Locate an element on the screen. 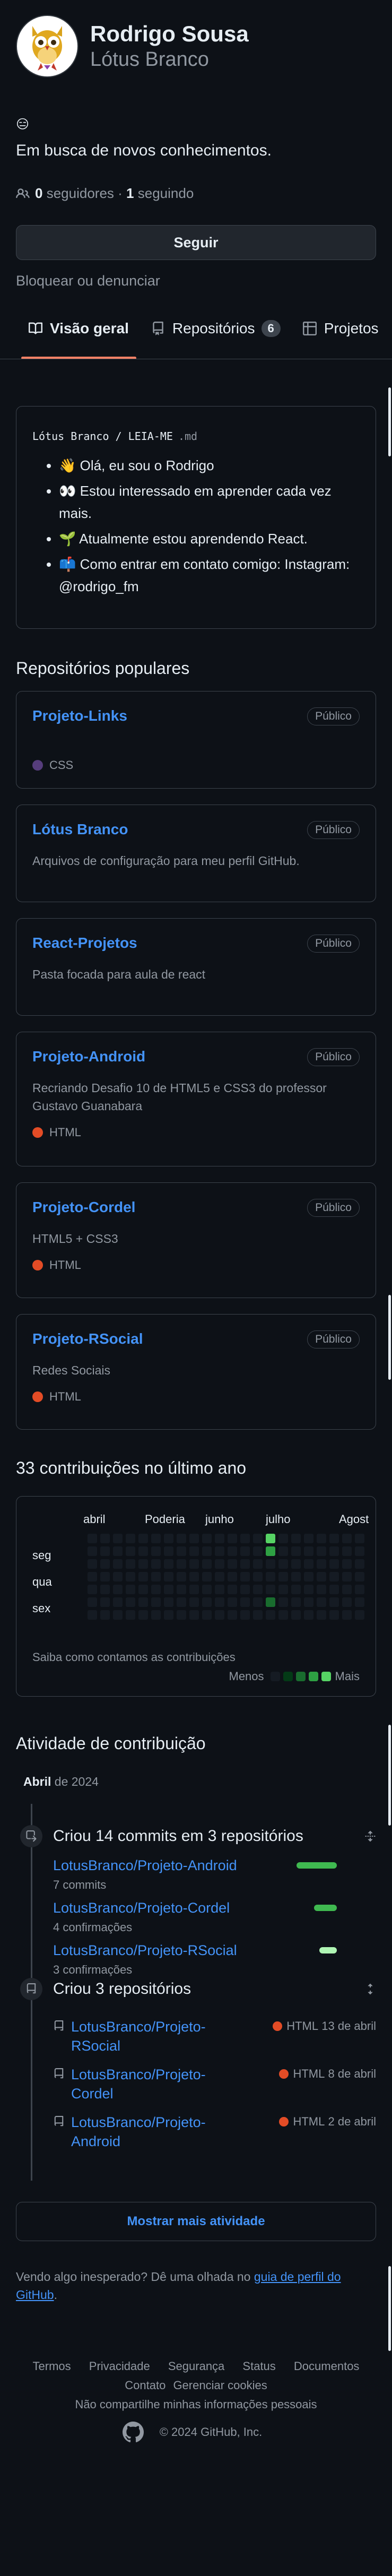  footer-link-security: Segurança is located at coordinates (196, 2366).